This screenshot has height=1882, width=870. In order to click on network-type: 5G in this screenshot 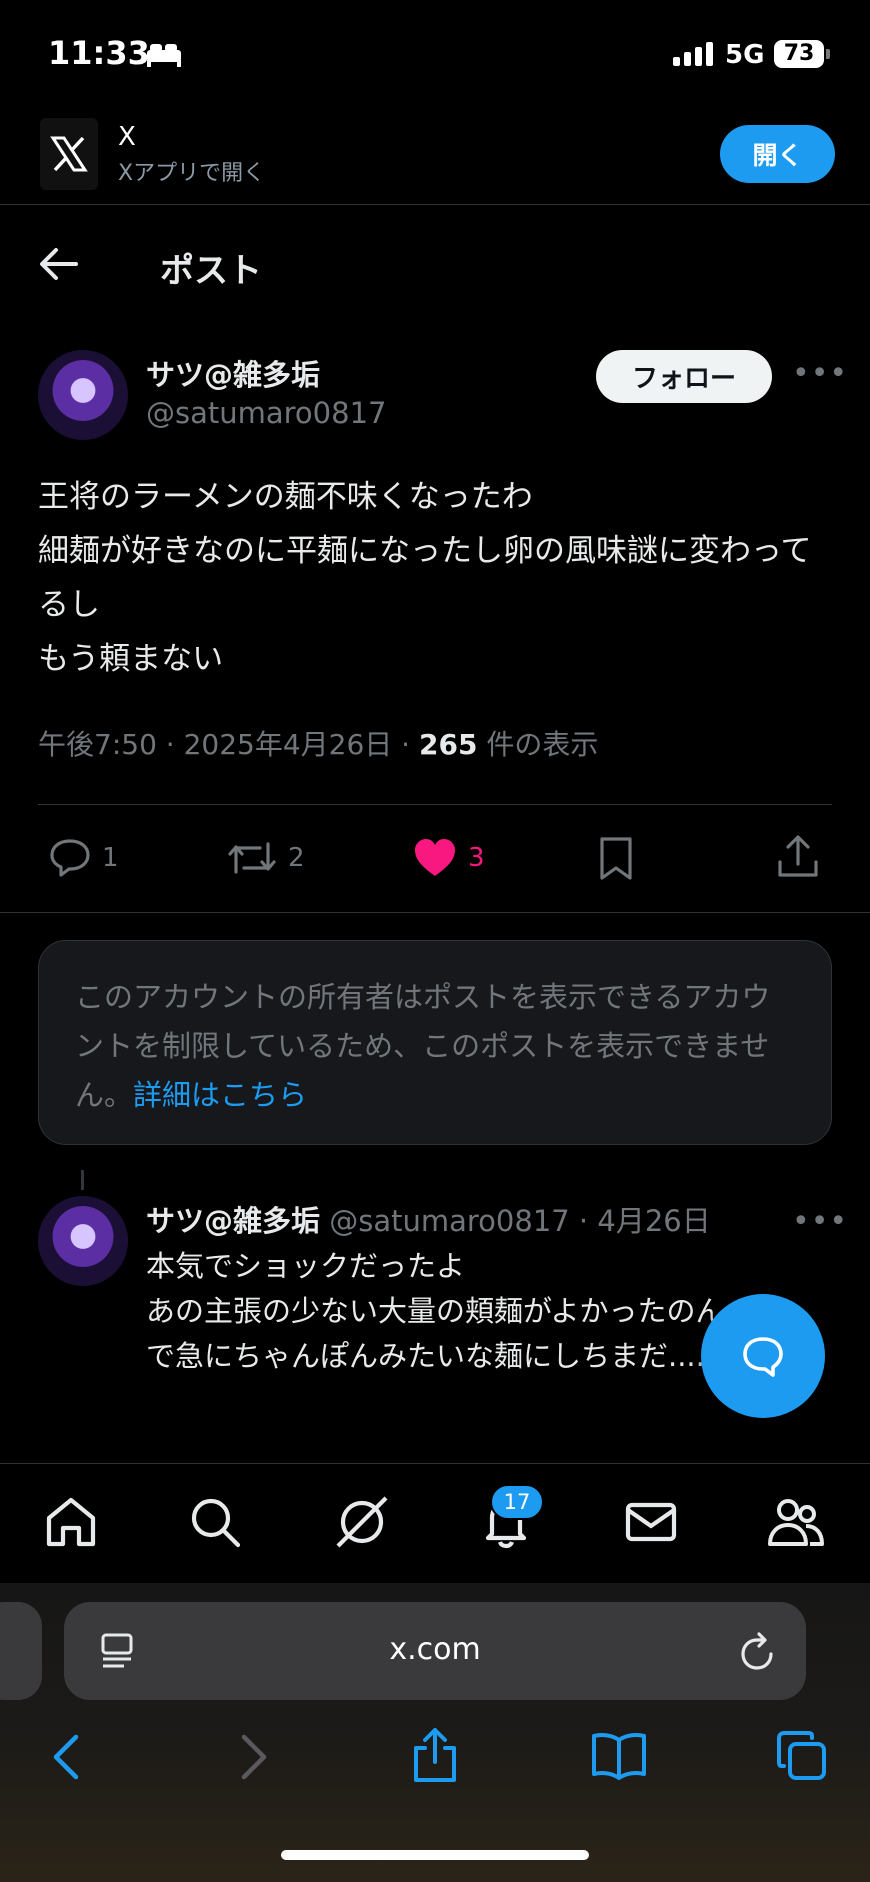, I will do `click(745, 55)`.